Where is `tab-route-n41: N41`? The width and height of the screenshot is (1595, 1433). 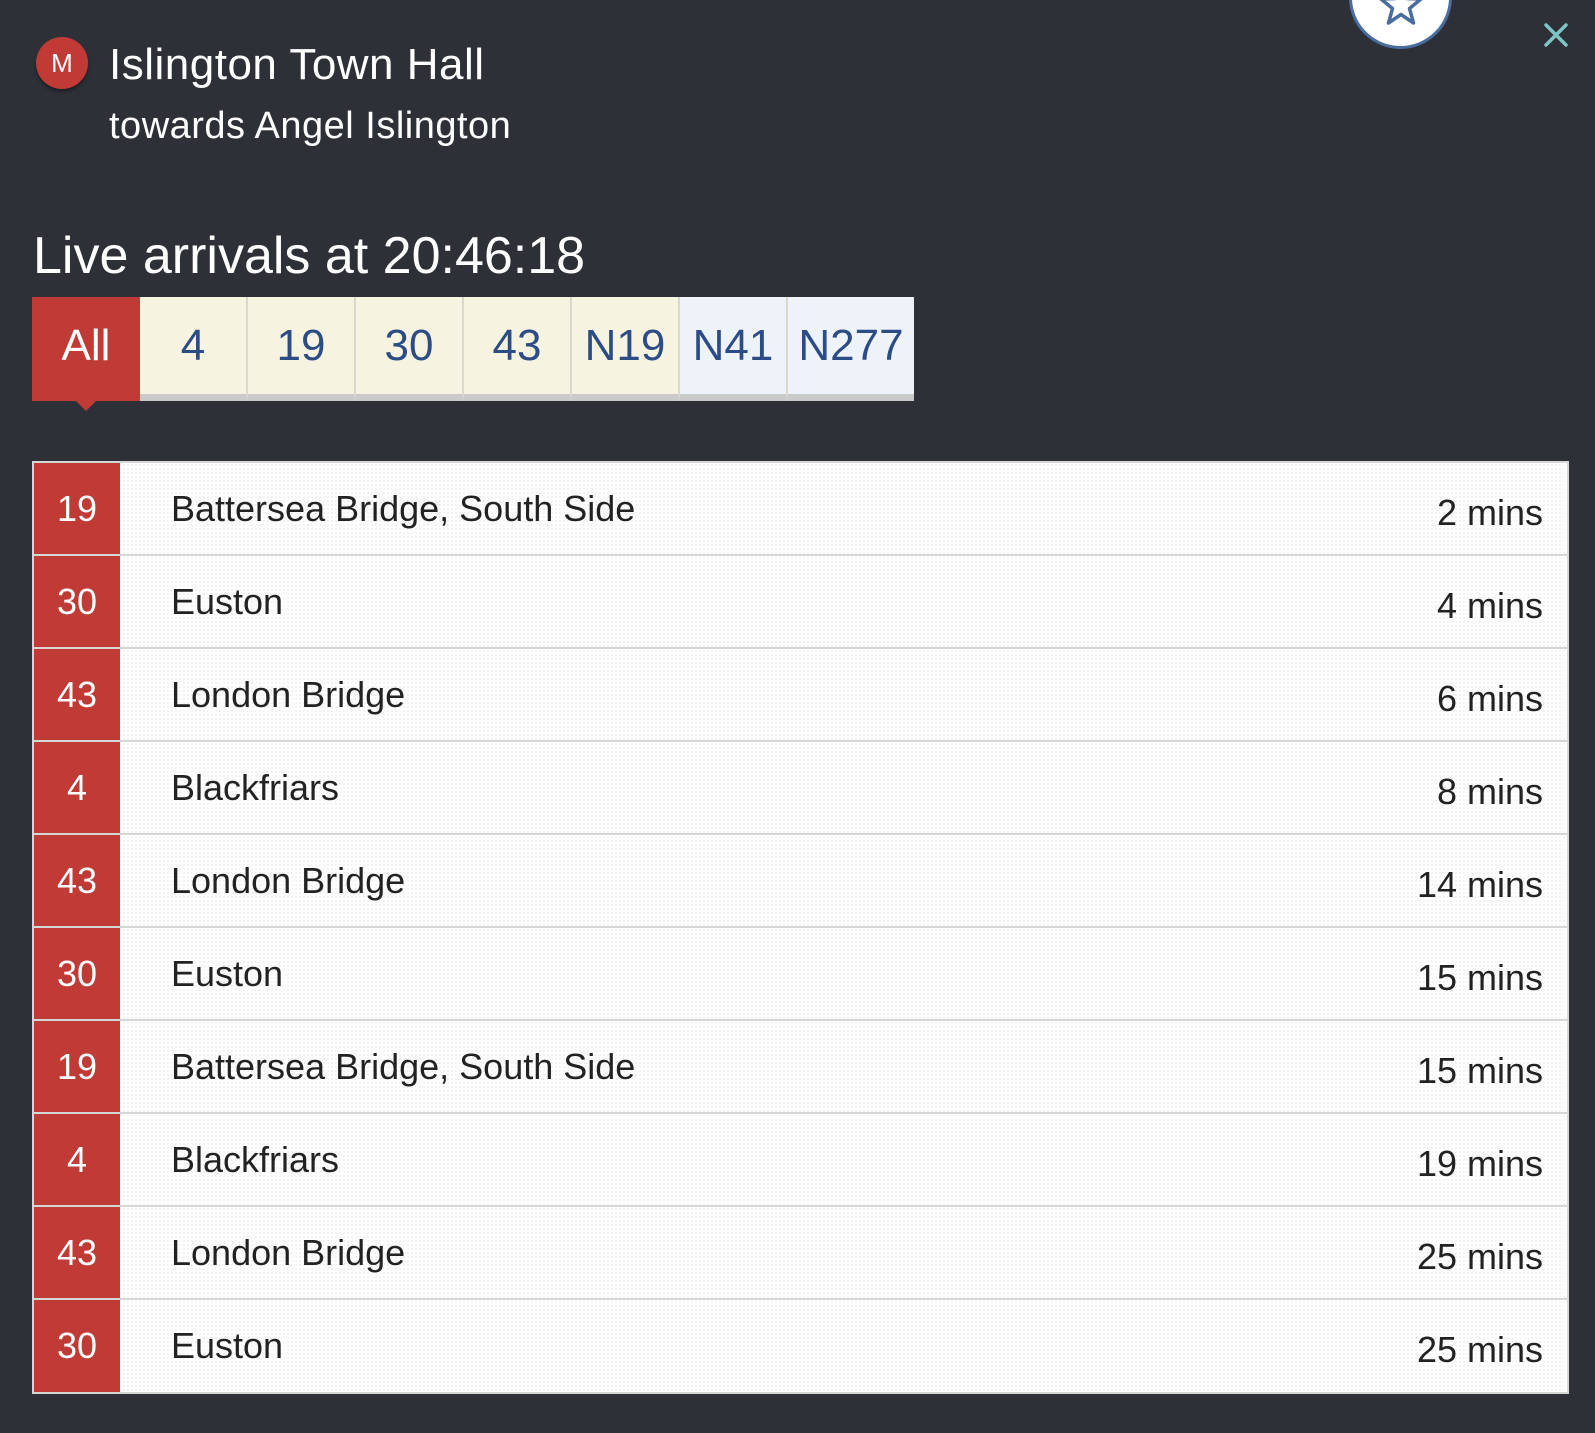 tab-route-n41: N41 is located at coordinates (734, 349).